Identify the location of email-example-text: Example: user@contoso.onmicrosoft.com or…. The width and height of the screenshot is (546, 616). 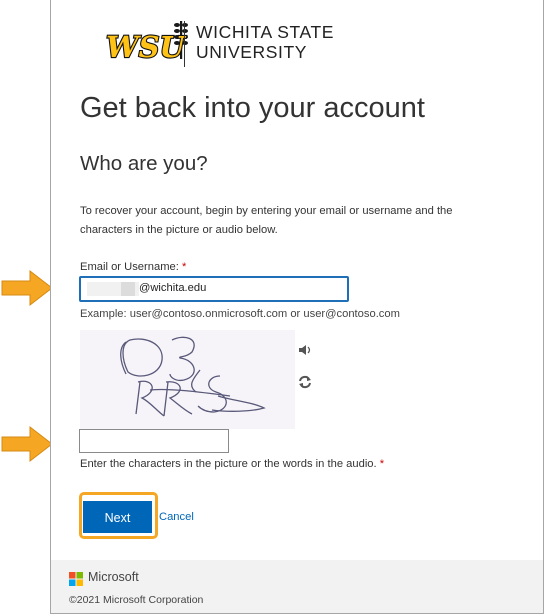
(240, 314).